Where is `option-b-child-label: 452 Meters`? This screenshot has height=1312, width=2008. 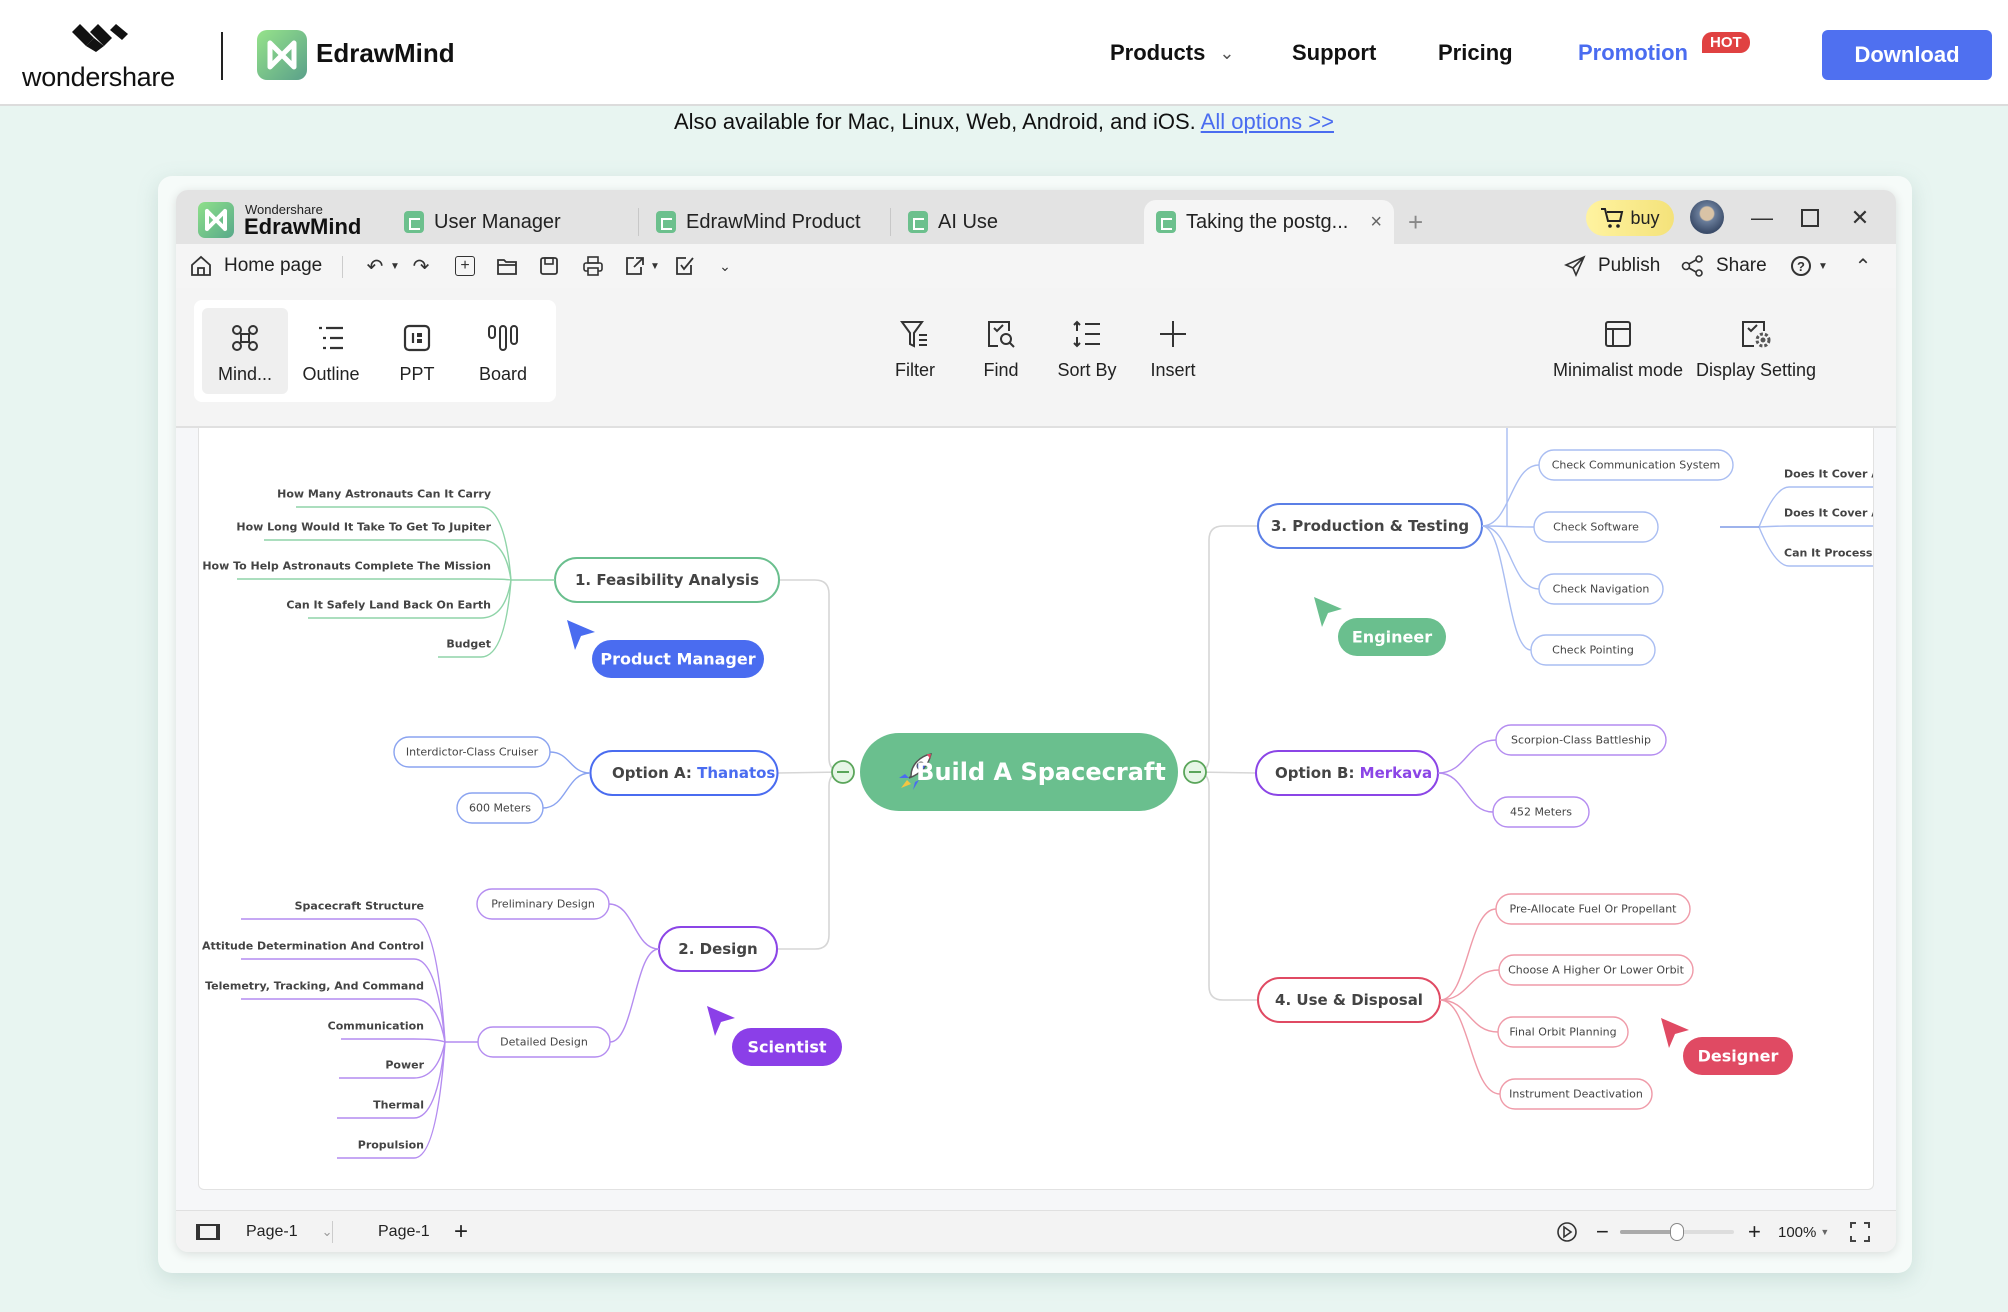 option-b-child-label: 452 Meters is located at coordinates (1541, 812).